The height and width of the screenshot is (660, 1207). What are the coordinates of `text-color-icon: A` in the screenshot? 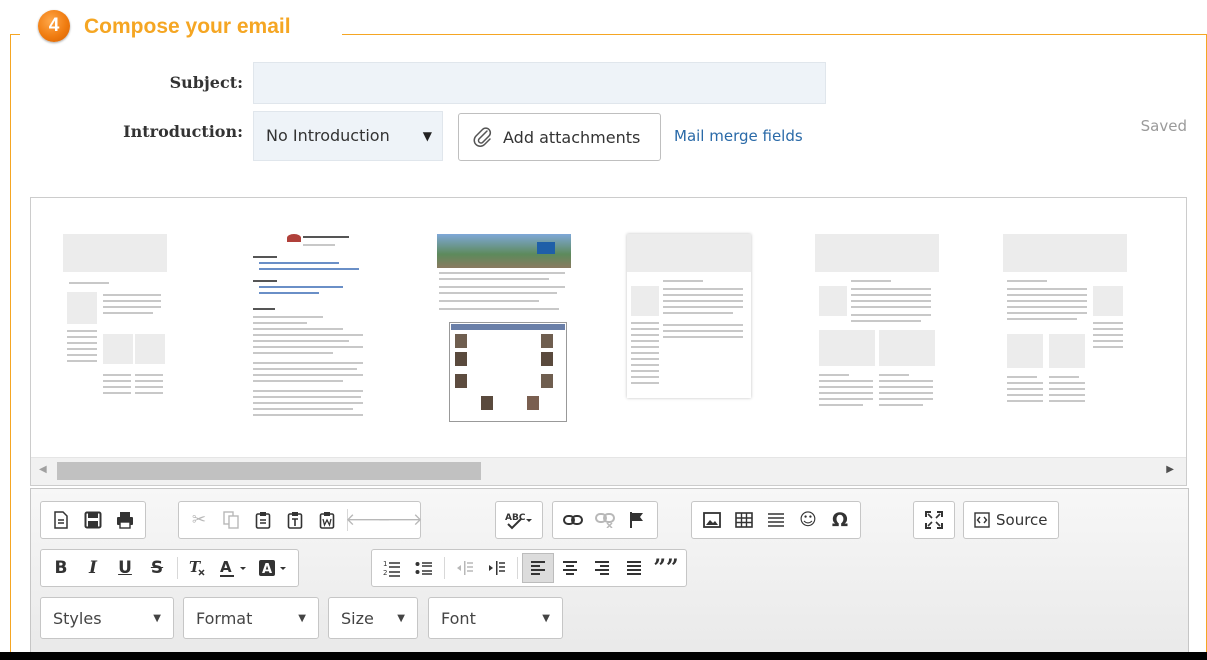 It's located at (234, 568).